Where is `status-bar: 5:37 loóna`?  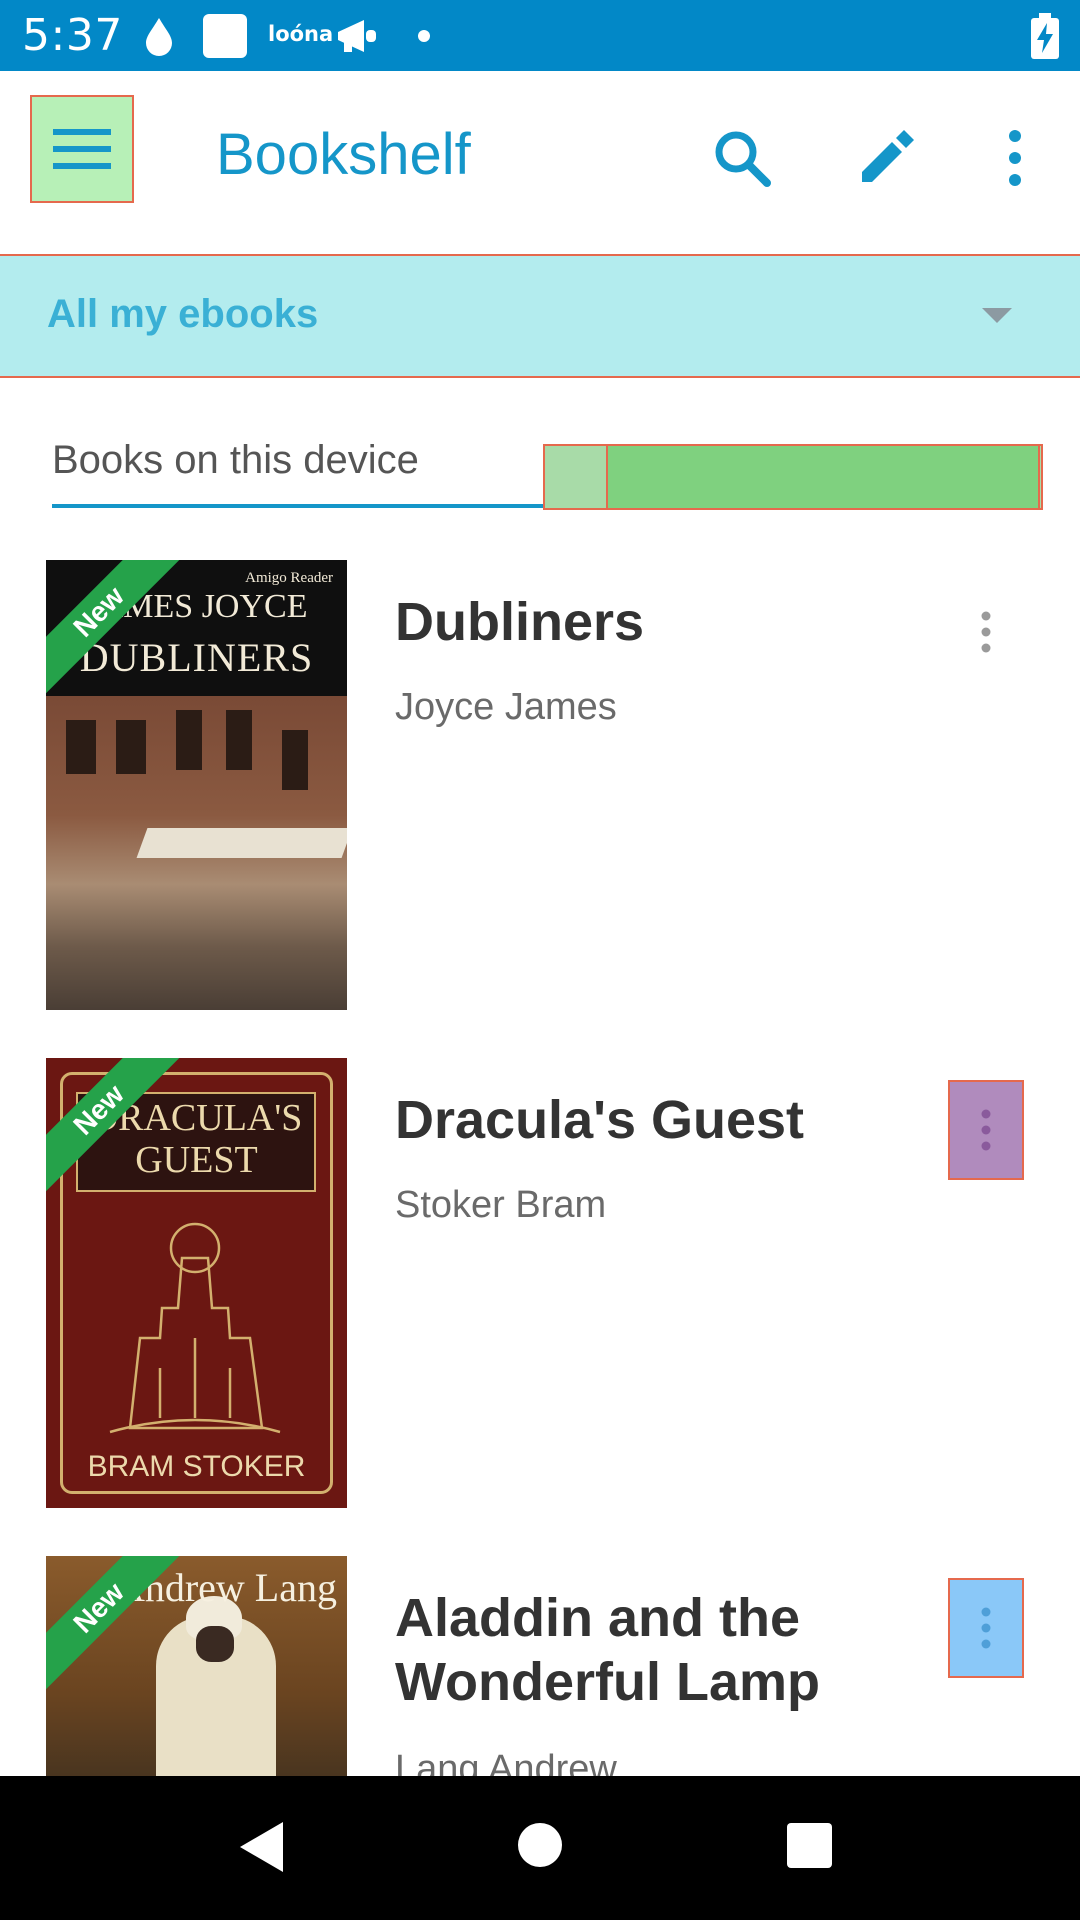
status-bar: 5:37 loóna is located at coordinates (540, 35).